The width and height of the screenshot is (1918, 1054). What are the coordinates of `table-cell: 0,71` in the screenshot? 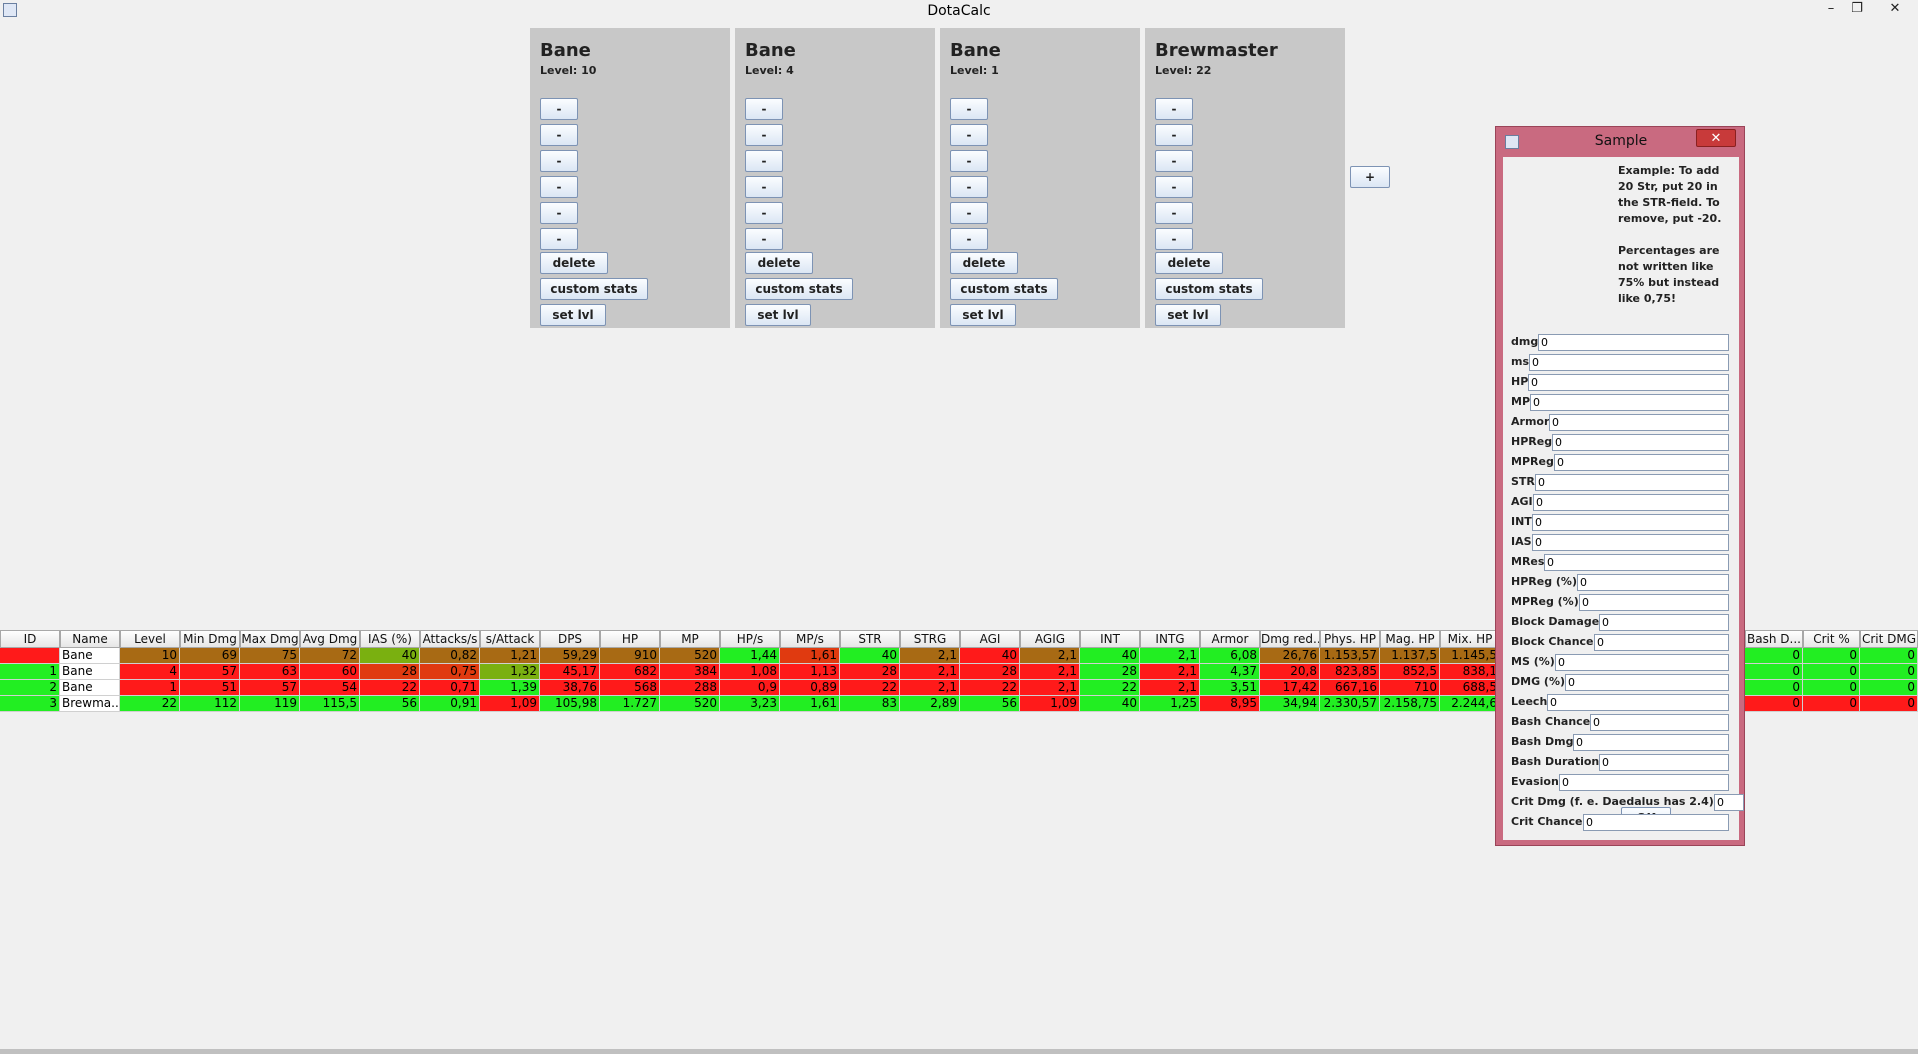 It's located at (450, 688).